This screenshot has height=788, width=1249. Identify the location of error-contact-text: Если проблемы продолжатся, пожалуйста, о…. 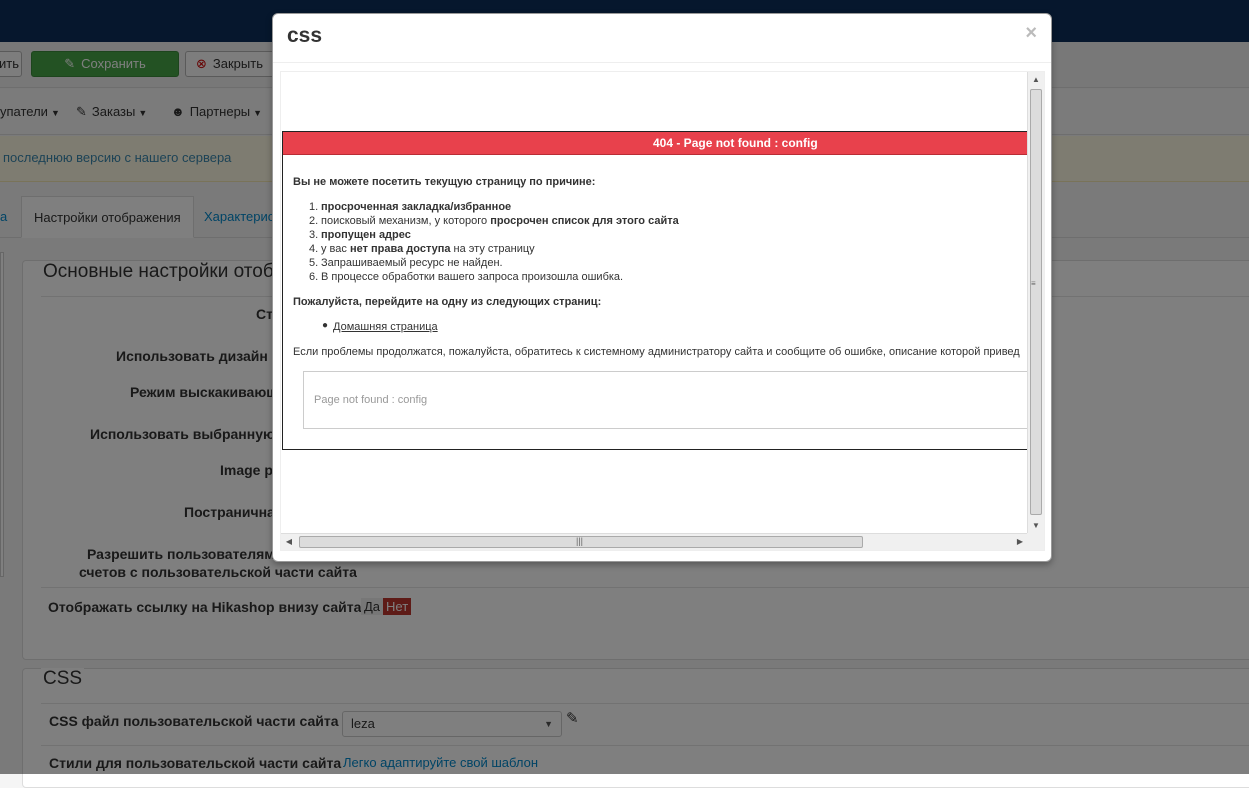
(656, 352).